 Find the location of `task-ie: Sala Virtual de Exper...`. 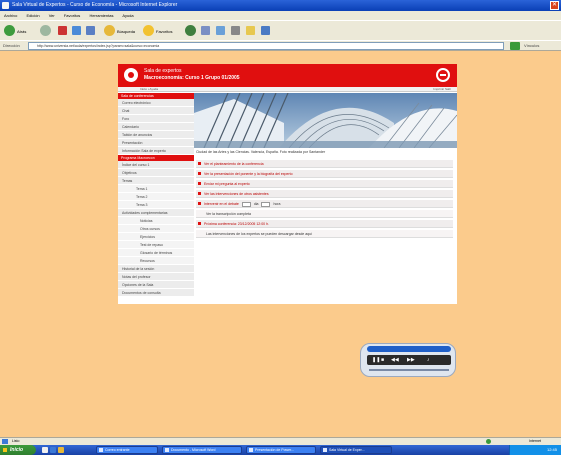

task-ie: Sala Virtual de Exper... is located at coordinates (356, 450).